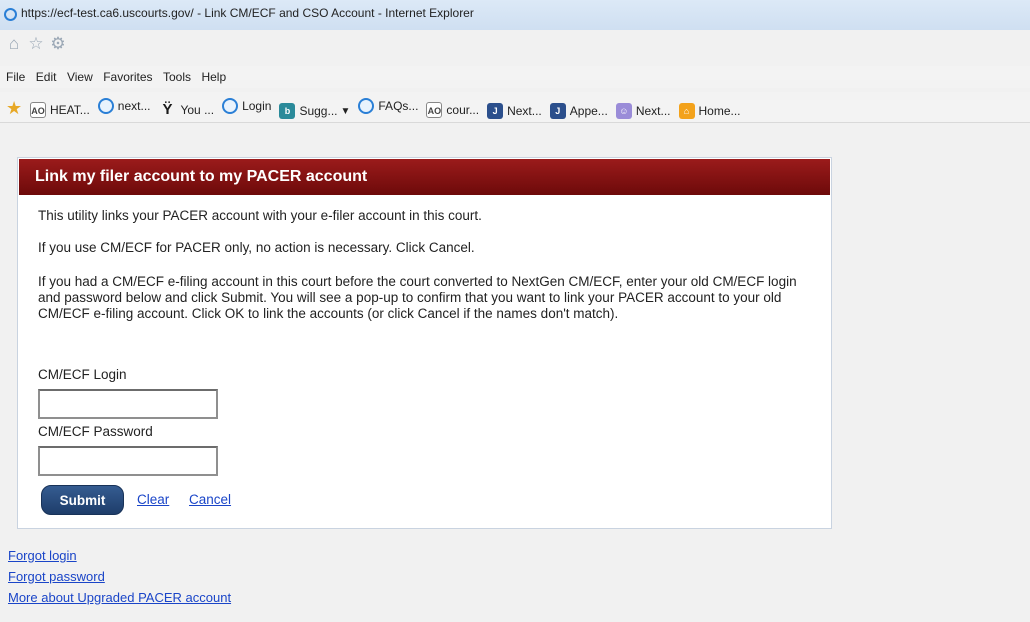 This screenshot has width=1030, height=622. Describe the element at coordinates (686, 111) in the screenshot. I see `favorite-home-icon: ⌂` at that location.